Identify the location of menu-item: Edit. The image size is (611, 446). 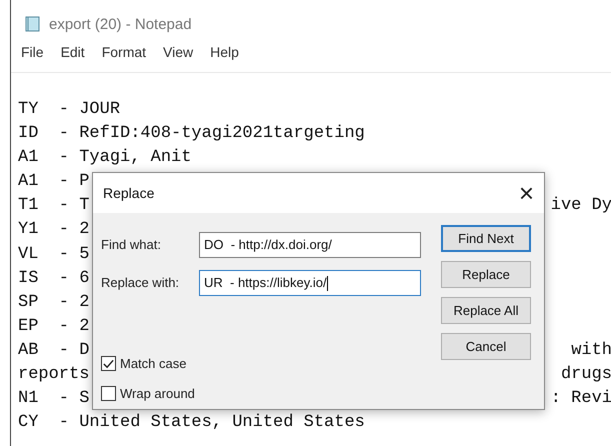
(72, 58).